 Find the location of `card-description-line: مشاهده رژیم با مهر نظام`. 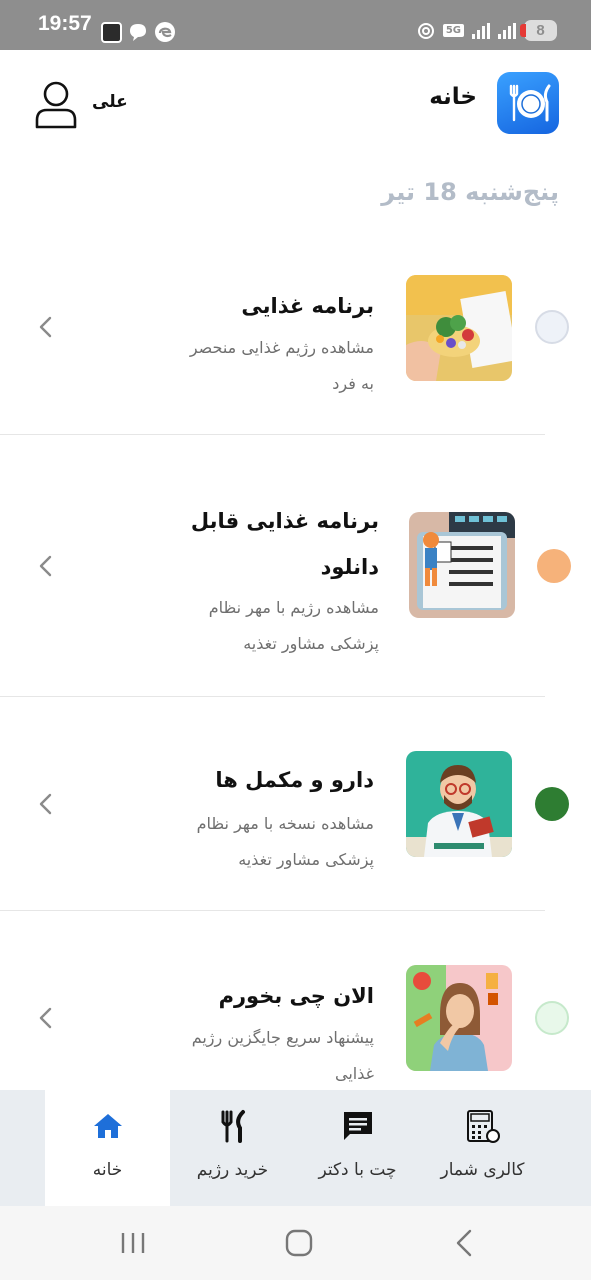

card-description-line: مشاهده رژیم با مهر نظام is located at coordinates (293, 607).